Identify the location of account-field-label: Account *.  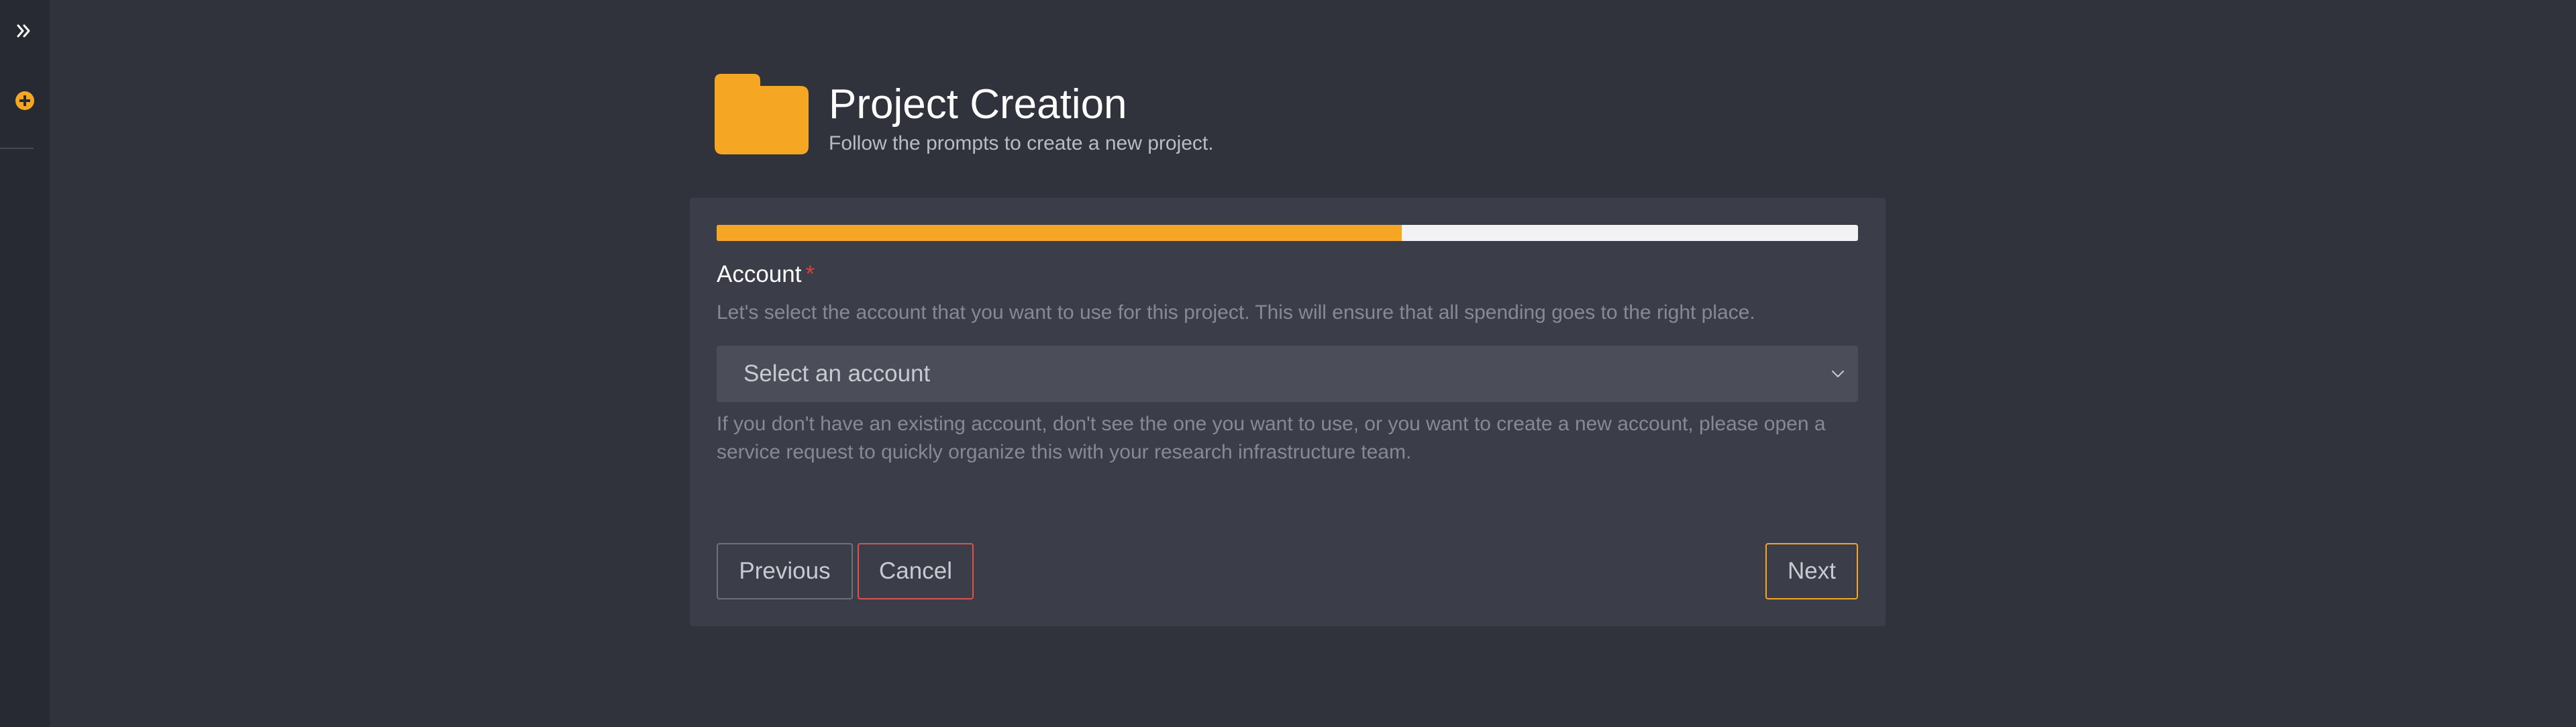
(766, 274).